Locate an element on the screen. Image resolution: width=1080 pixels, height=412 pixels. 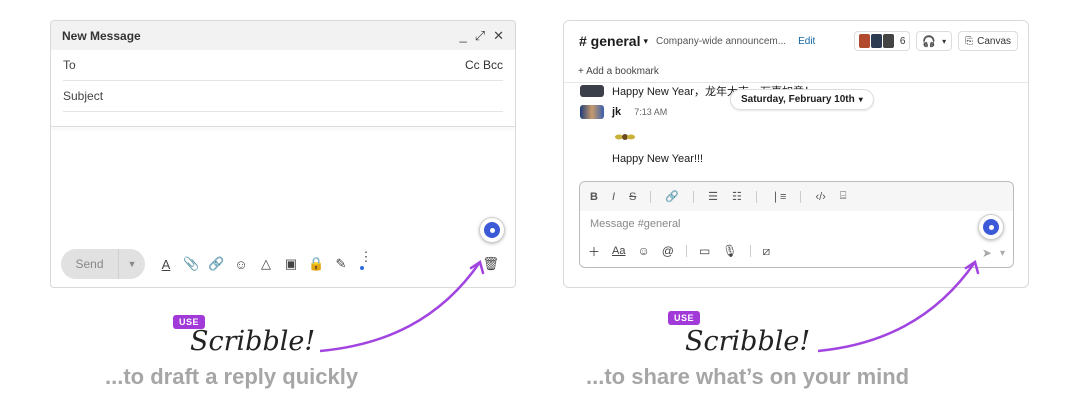
caption-right: ...to share what’s on your mind is located at coordinates (748, 376).